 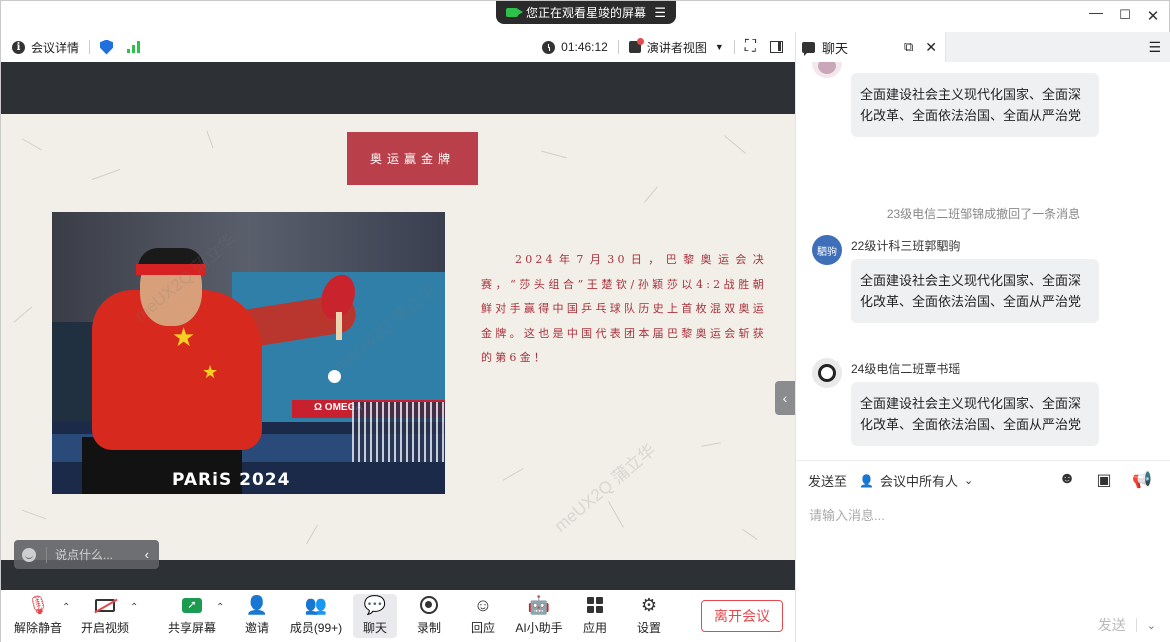 I want to click on share-screen-icon: ➚, so click(x=192, y=605).